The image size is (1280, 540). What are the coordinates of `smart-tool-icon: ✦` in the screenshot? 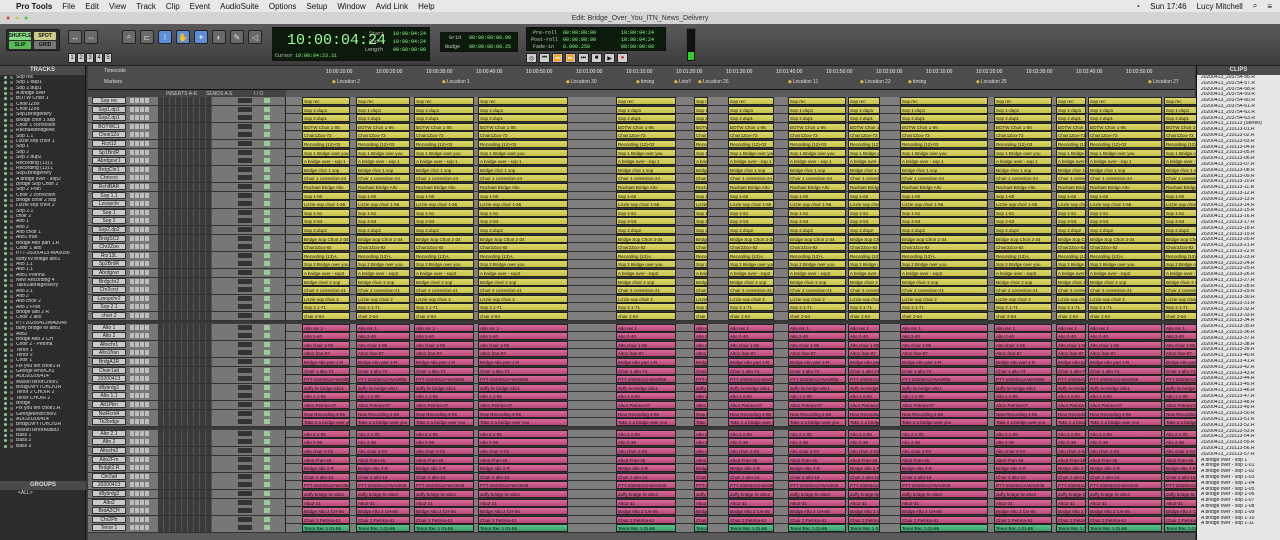 It's located at (201, 37).